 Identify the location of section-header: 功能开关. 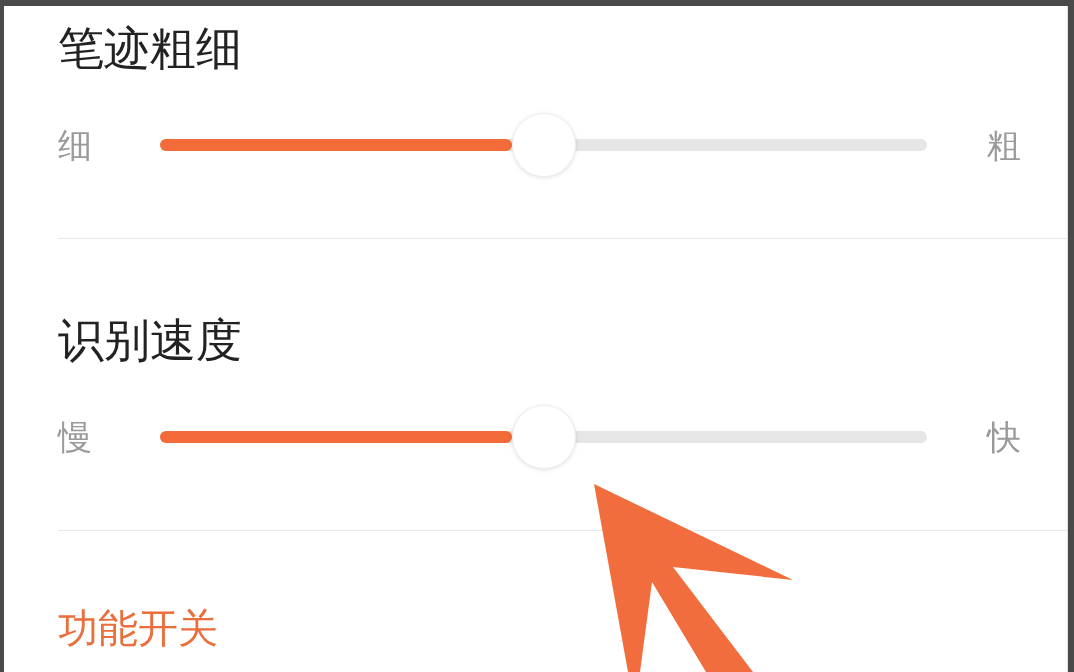
(138, 628).